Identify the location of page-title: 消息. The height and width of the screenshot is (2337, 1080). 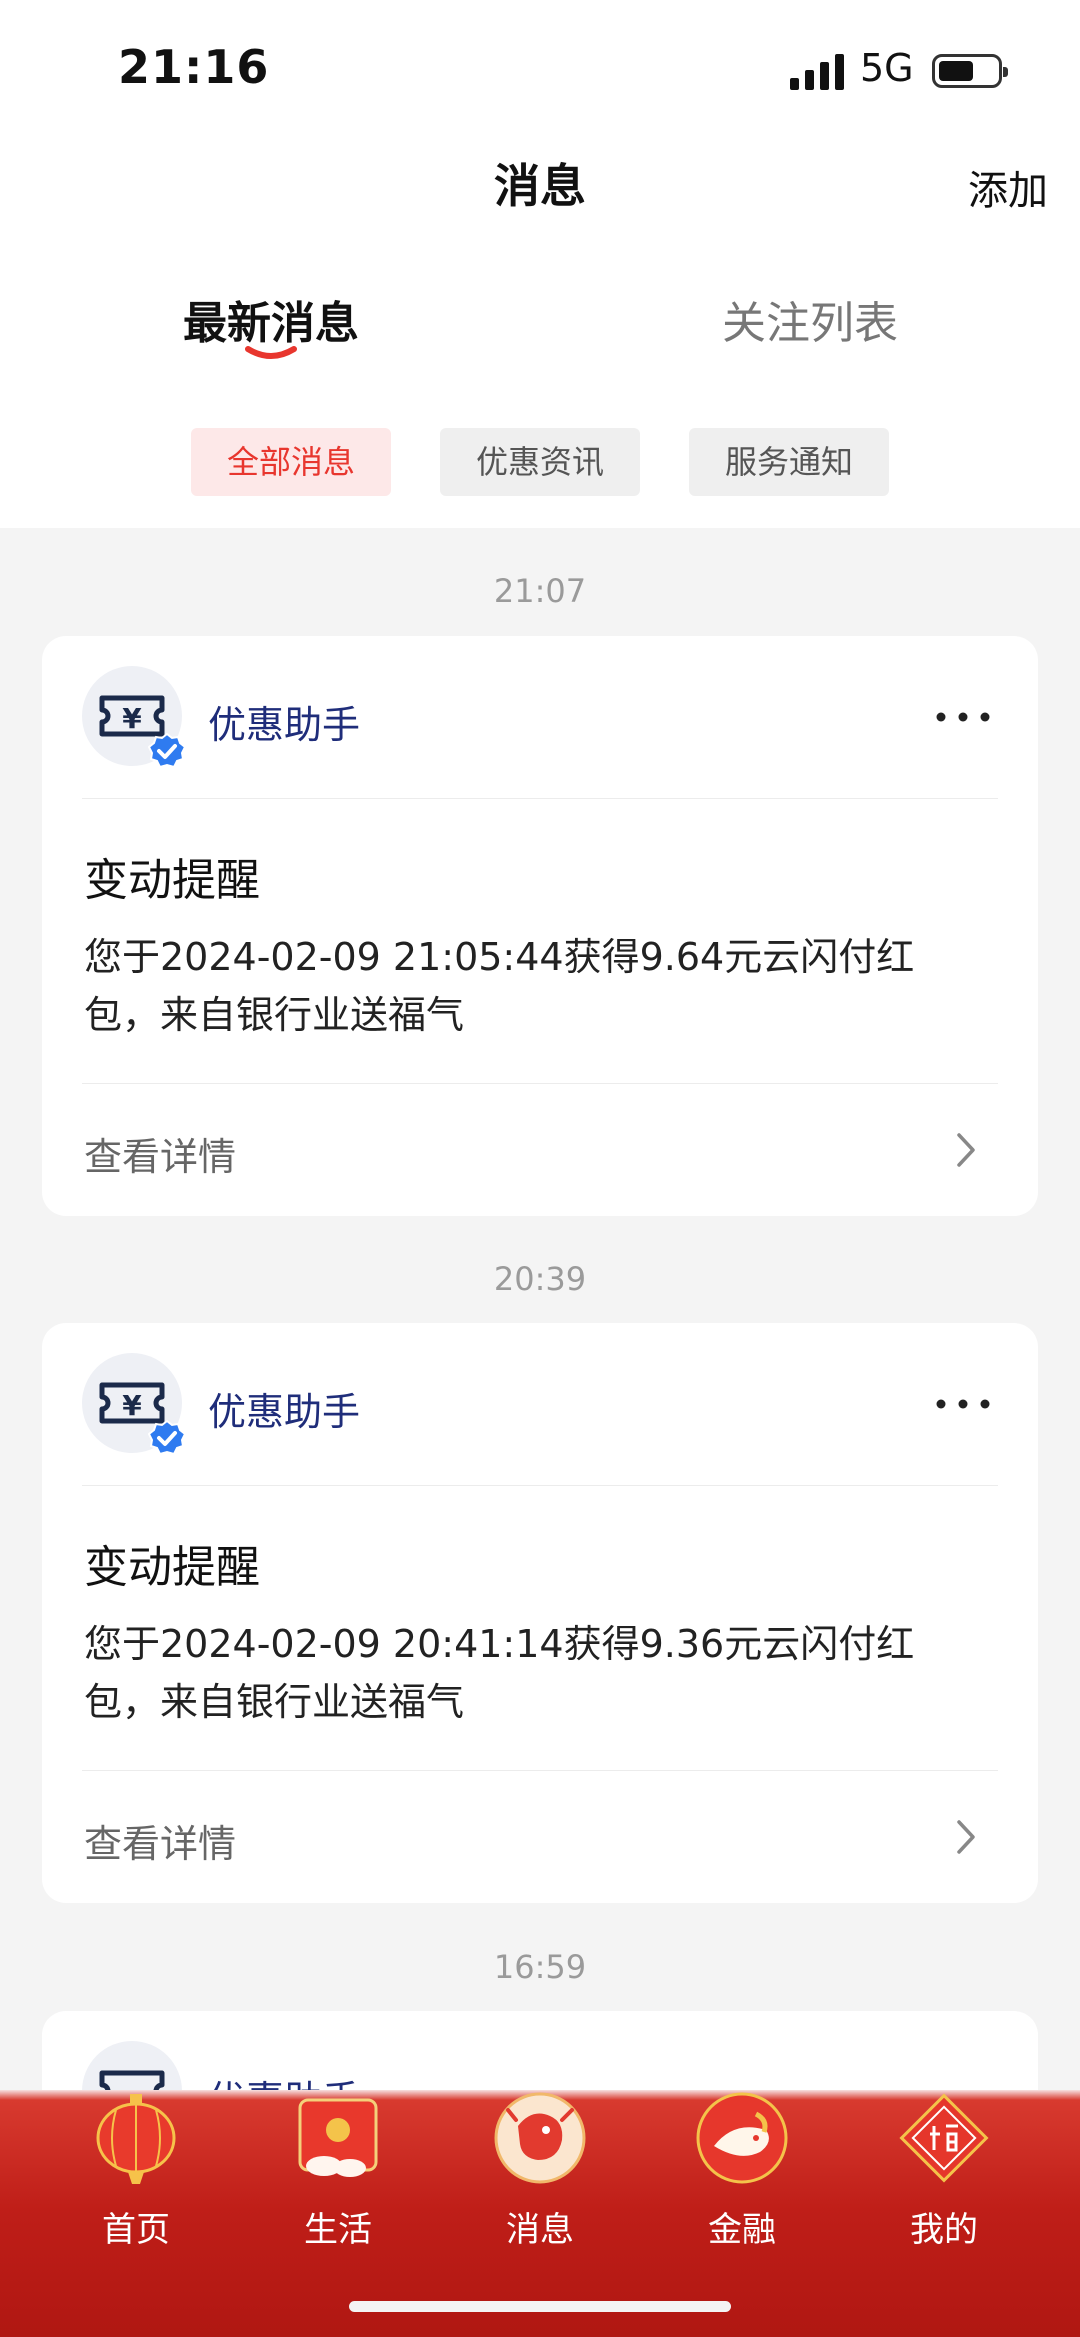
(540, 186).